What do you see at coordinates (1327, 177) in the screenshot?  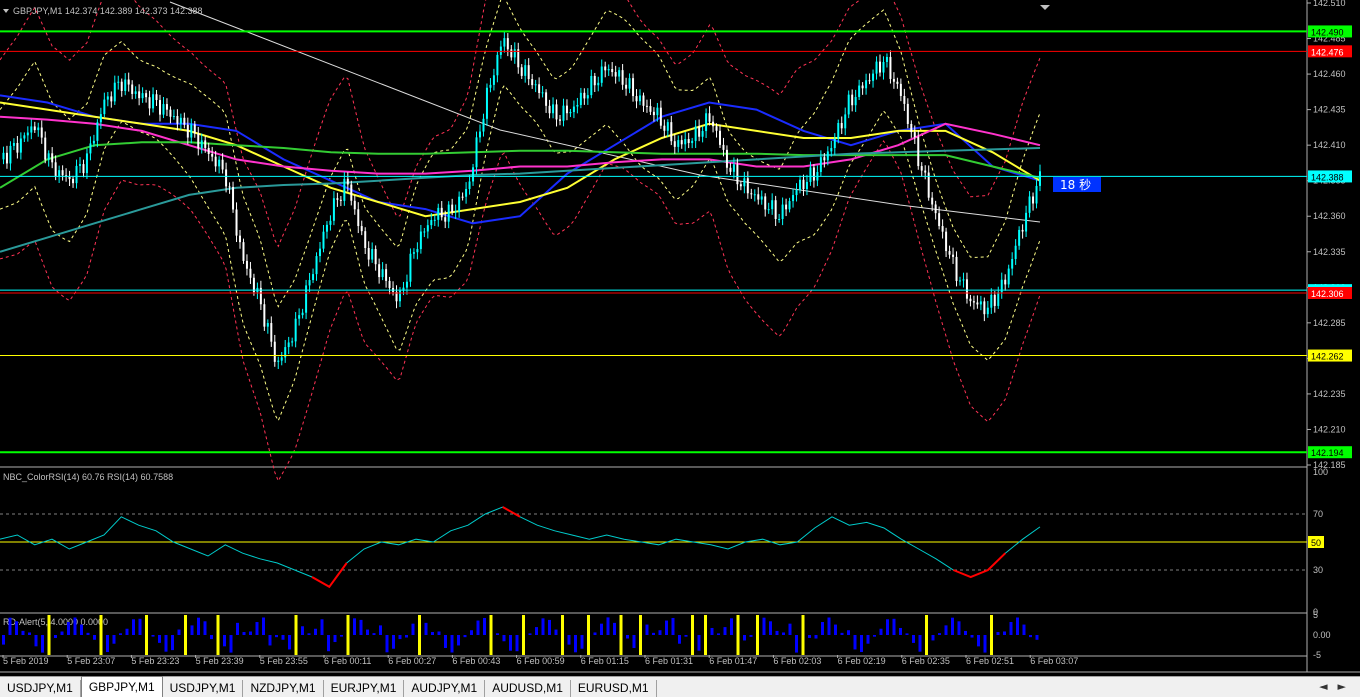 I see `price-level-label: 142.388` at bounding box center [1327, 177].